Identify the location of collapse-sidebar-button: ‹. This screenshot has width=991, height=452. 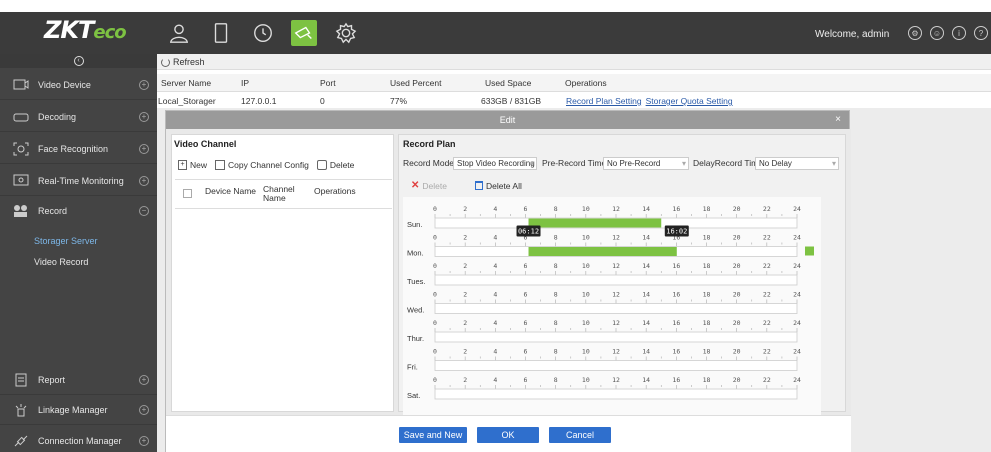
(78, 61).